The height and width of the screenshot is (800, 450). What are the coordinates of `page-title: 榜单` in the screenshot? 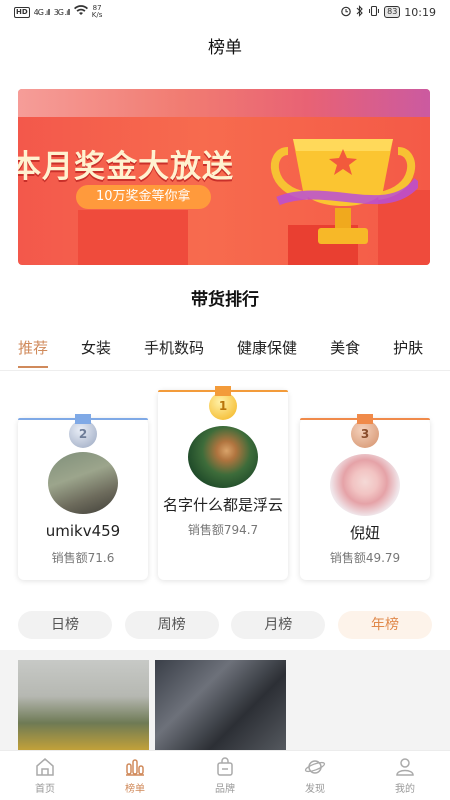 It's located at (225, 48).